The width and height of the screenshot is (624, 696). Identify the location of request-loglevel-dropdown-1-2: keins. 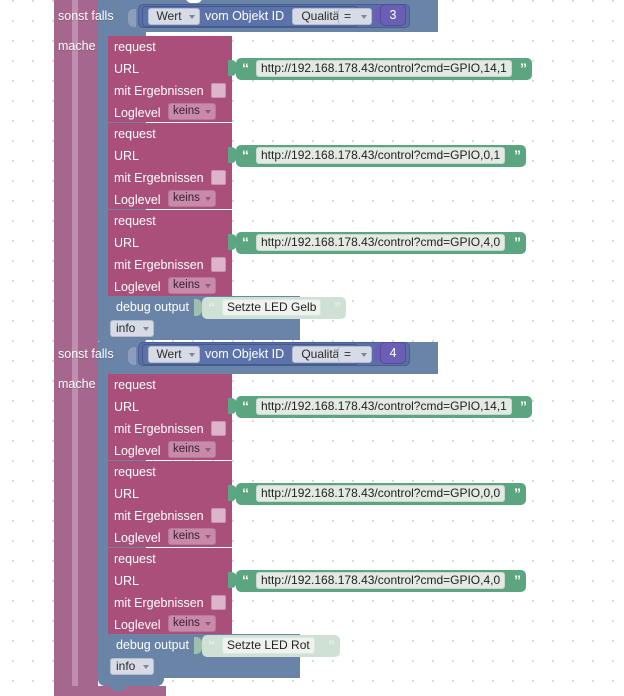
(192, 198).